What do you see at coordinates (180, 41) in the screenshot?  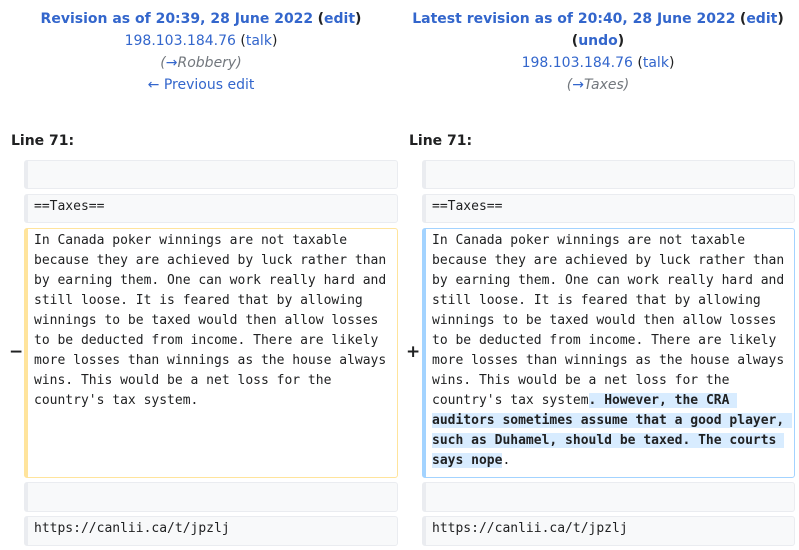 I see `left-user-link: 198.103.184.76` at bounding box center [180, 41].